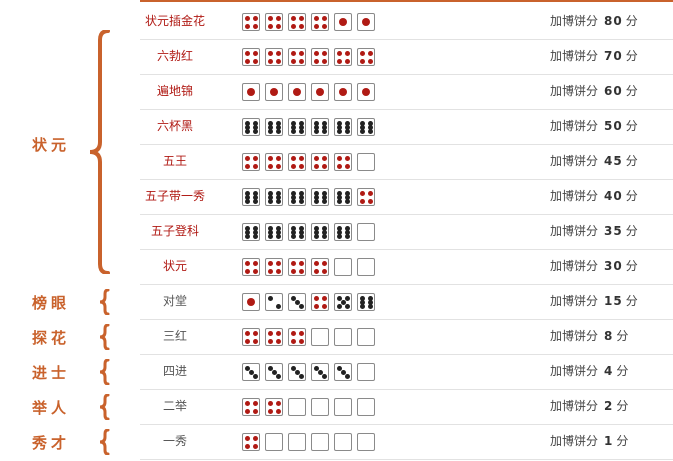 The width and height of the screenshot is (673, 461). Describe the element at coordinates (104, 302) in the screenshot. I see `brace-icon` at that location.